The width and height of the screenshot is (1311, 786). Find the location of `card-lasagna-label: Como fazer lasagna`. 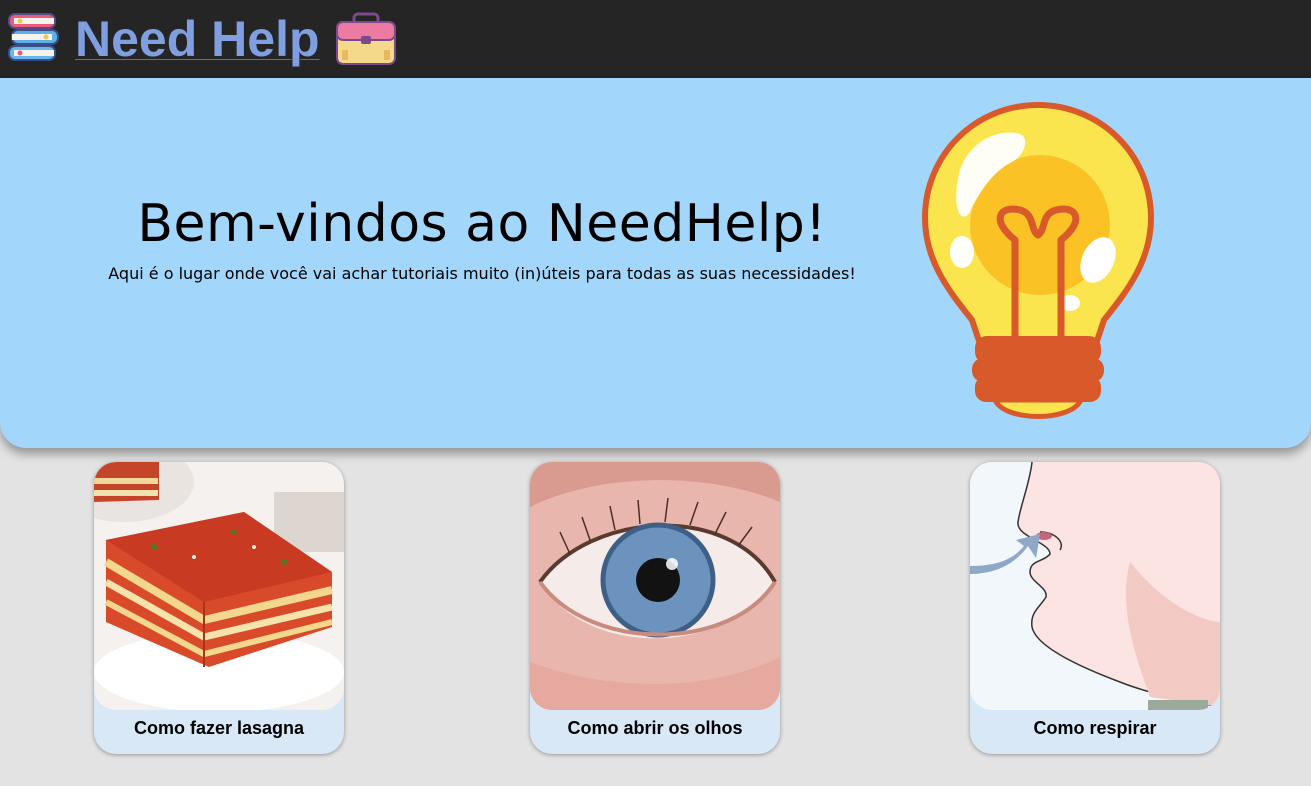

card-lasagna-label: Como fazer lasagna is located at coordinates (219, 728).